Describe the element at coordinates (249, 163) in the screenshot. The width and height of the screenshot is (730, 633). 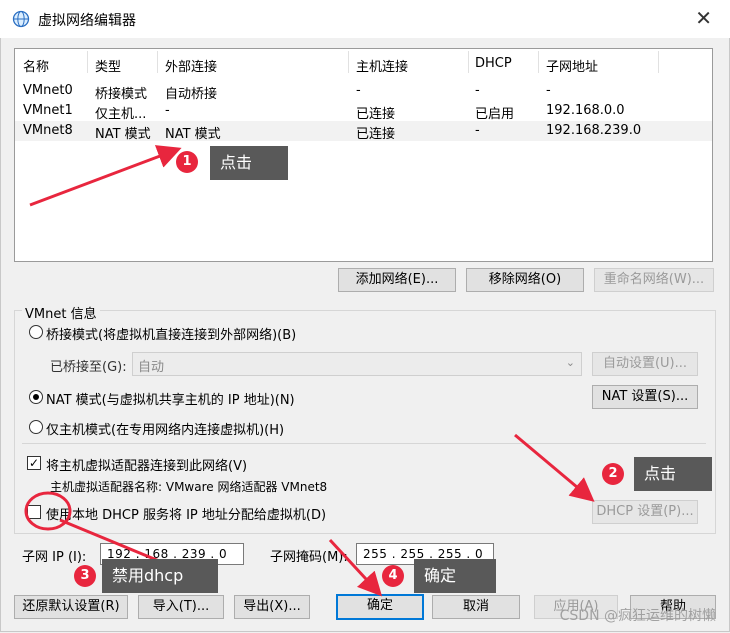
I see `annotation-callout-1: 点击` at that location.